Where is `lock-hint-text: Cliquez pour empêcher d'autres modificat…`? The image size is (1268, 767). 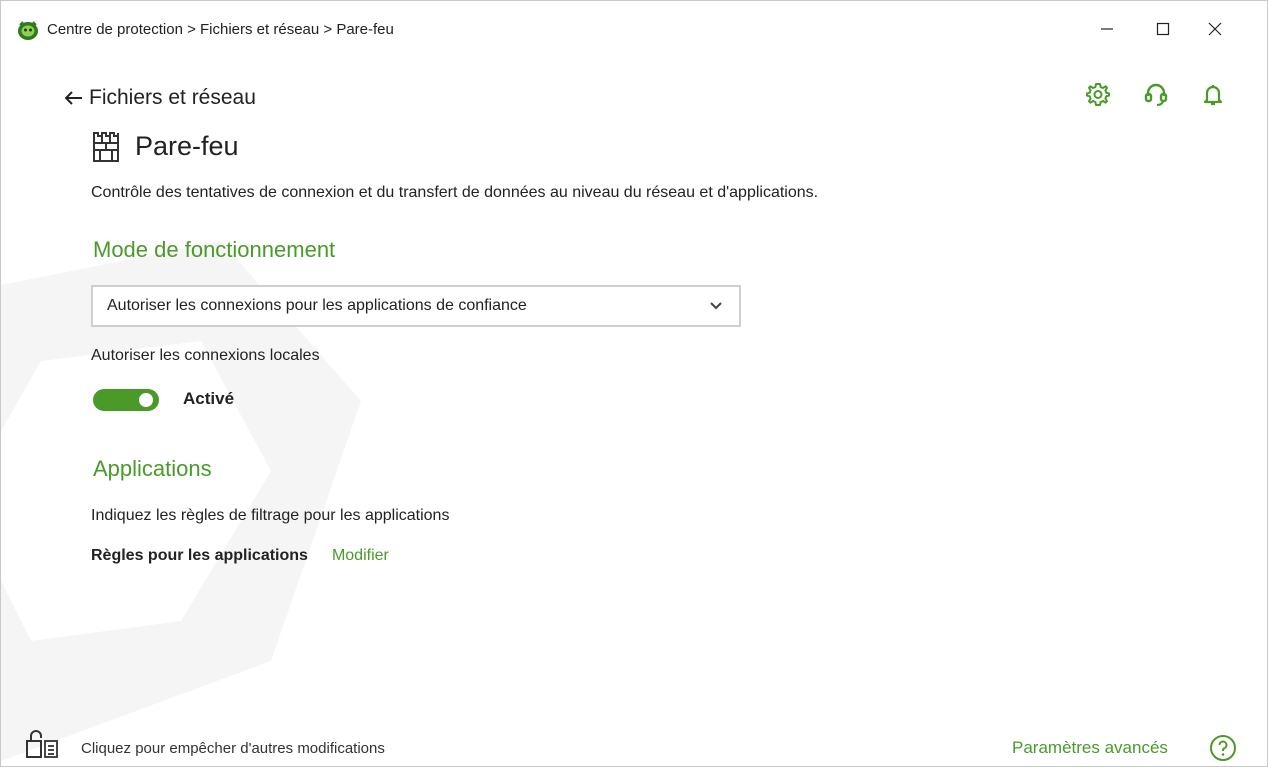 lock-hint-text: Cliquez pour empêcher d'autres modificat… is located at coordinates (233, 748).